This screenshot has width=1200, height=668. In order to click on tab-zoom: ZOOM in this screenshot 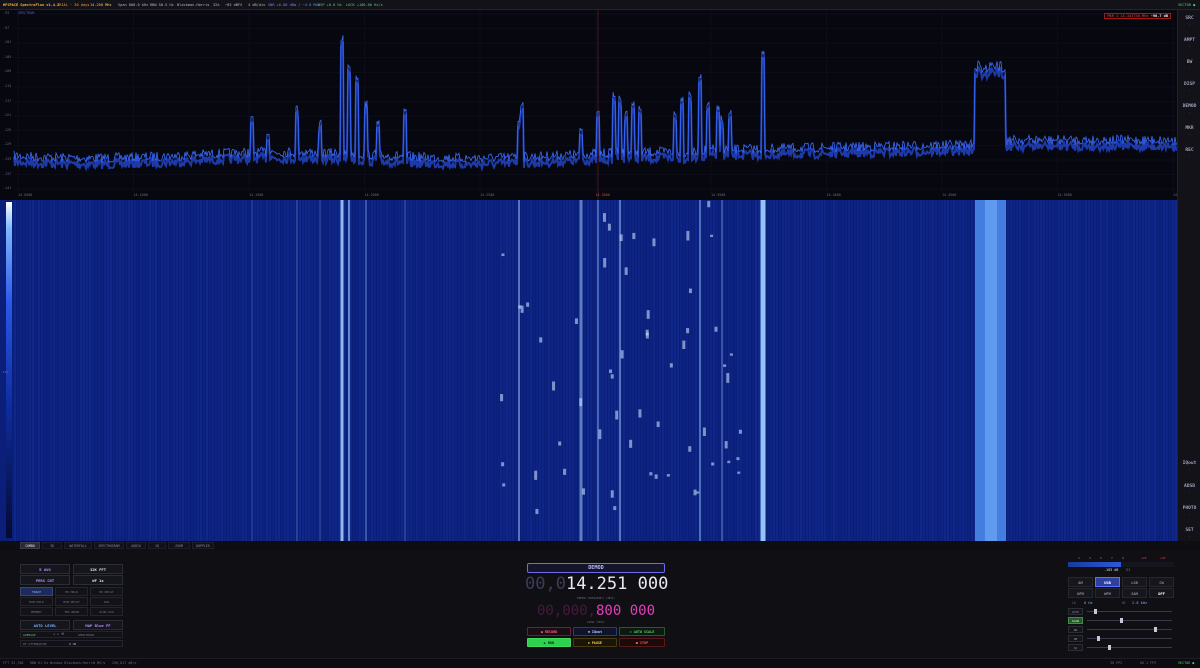, I will do `click(179, 545)`.